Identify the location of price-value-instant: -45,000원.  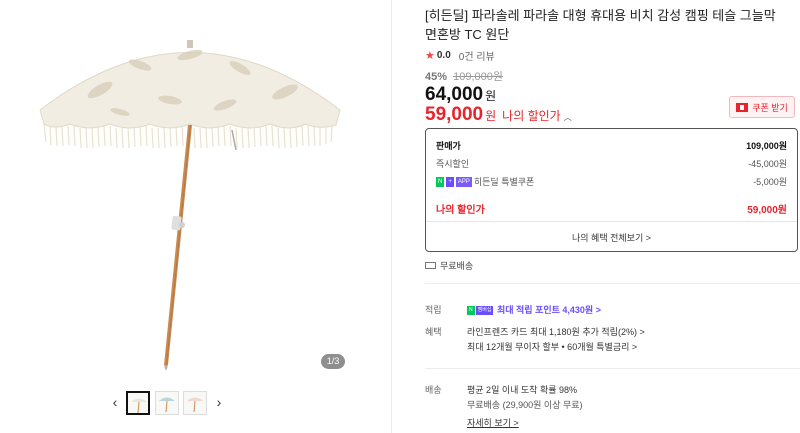
(767, 164).